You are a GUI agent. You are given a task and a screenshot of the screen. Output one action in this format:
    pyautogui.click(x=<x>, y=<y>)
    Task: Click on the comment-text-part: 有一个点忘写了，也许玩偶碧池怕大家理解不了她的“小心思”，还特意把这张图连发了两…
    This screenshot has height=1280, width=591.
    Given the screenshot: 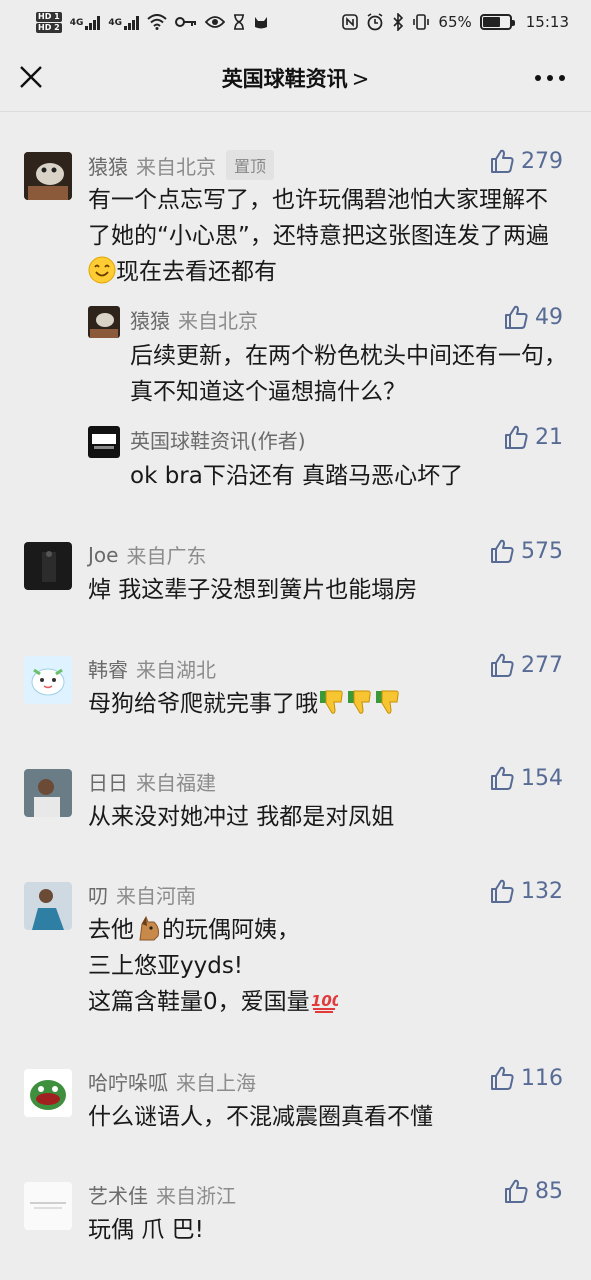 What is the action you would take?
    pyautogui.click(x=318, y=218)
    